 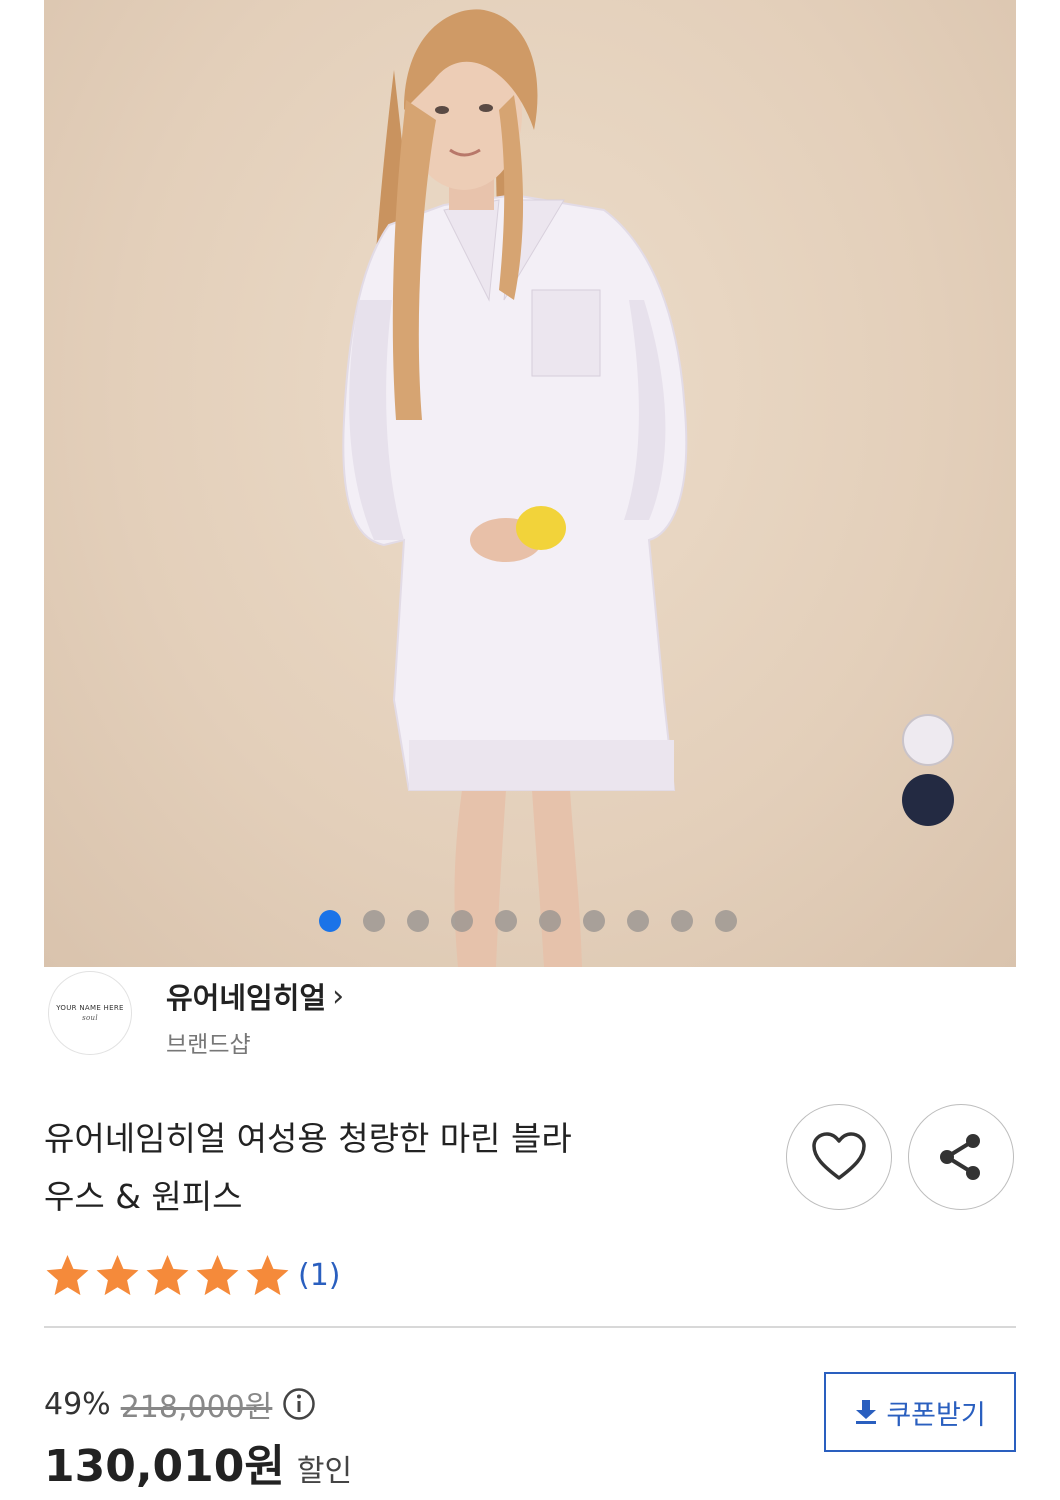 What do you see at coordinates (528, 921) in the screenshot?
I see `gallery-pagination` at bounding box center [528, 921].